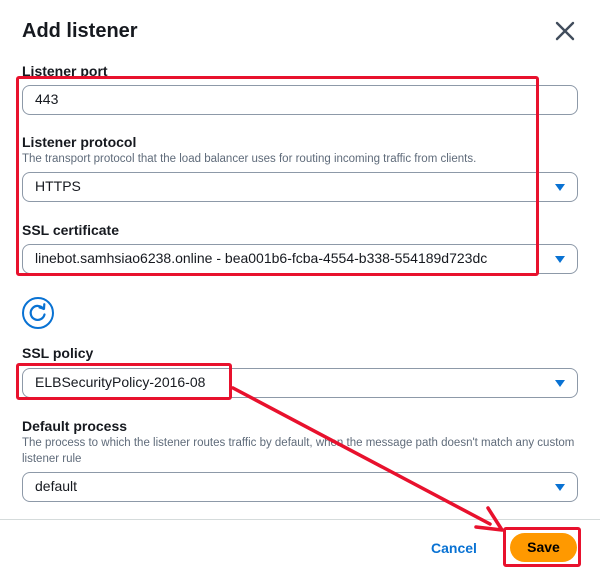 This screenshot has height=575, width=600. I want to click on listener-port-label: Listener port, so click(65, 71).